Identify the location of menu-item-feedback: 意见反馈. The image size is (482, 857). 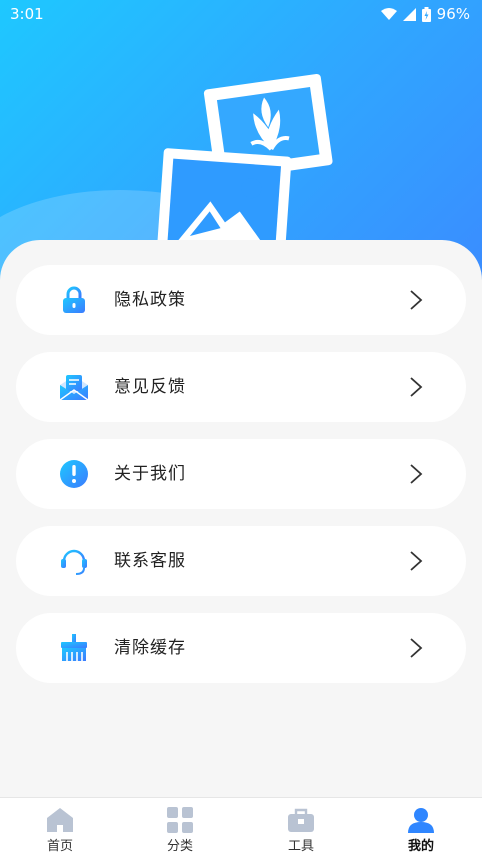
(241, 387).